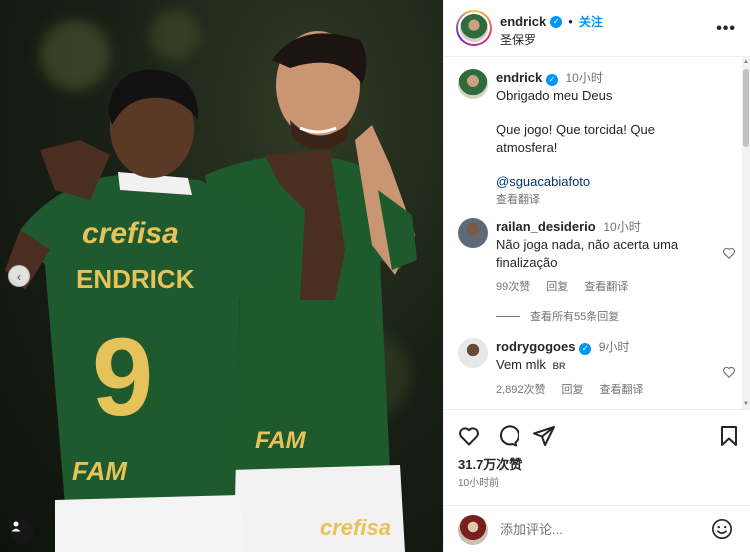  Describe the element at coordinates (122, 377) in the screenshot. I see `jersey-number: 9` at that location.